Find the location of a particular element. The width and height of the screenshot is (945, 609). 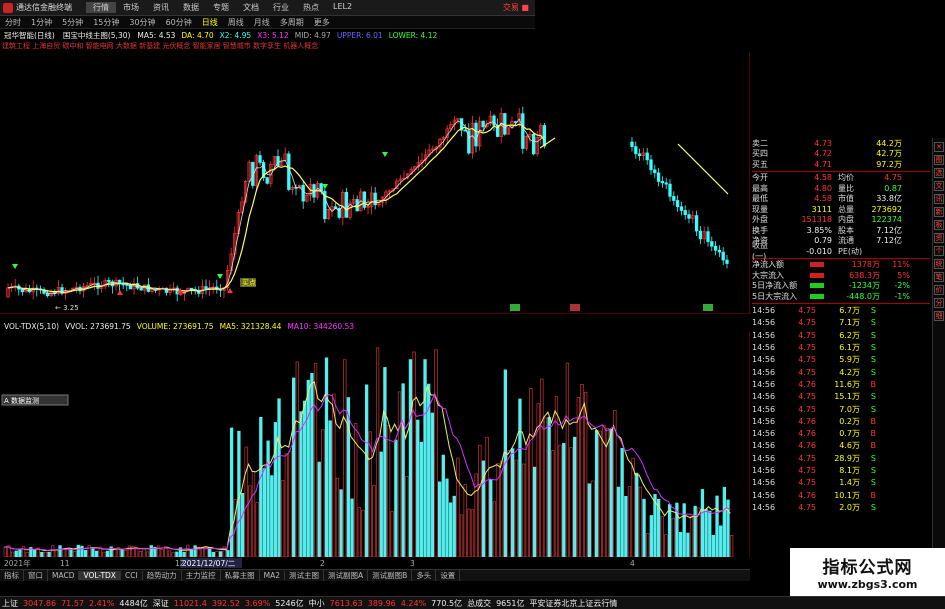

tick-row: 14:56 4.75 15.1万 S is located at coordinates (841, 397).